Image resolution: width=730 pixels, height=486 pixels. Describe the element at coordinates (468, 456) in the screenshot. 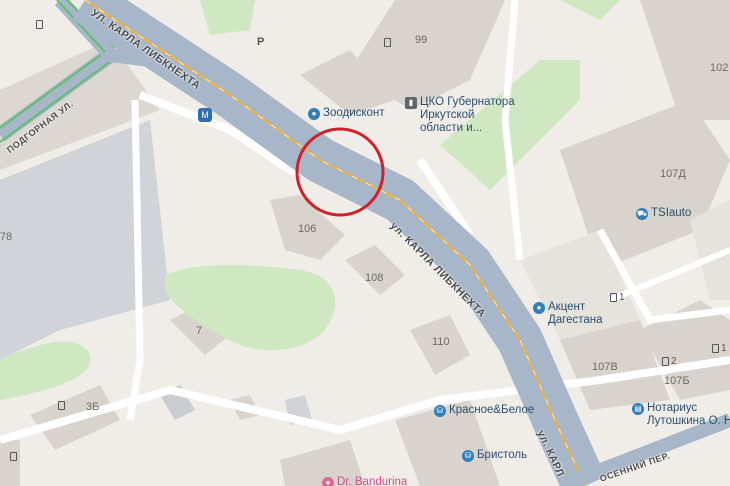

I see `shopping-bag-icon: ⛁` at that location.